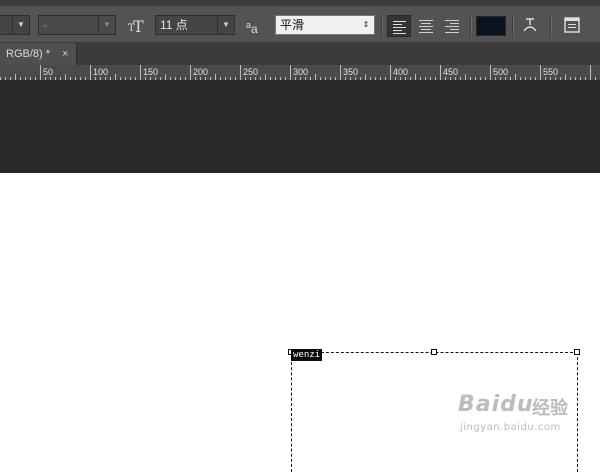  I want to click on ruler-ticks: 50 100 150 200 250 300 350 400 450 500 550, so click(298, 72).